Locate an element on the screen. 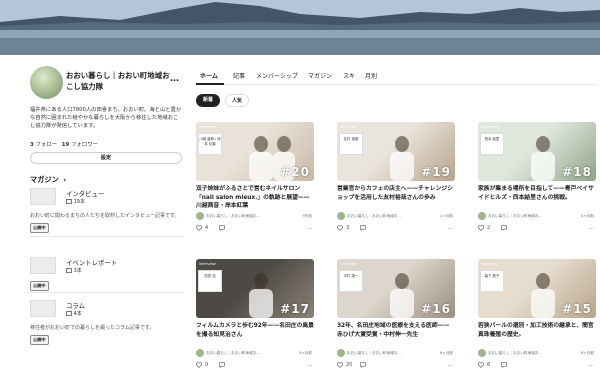 The height and width of the screenshot is (374, 600). tab-membership: メンバーシップ is located at coordinates (277, 75).